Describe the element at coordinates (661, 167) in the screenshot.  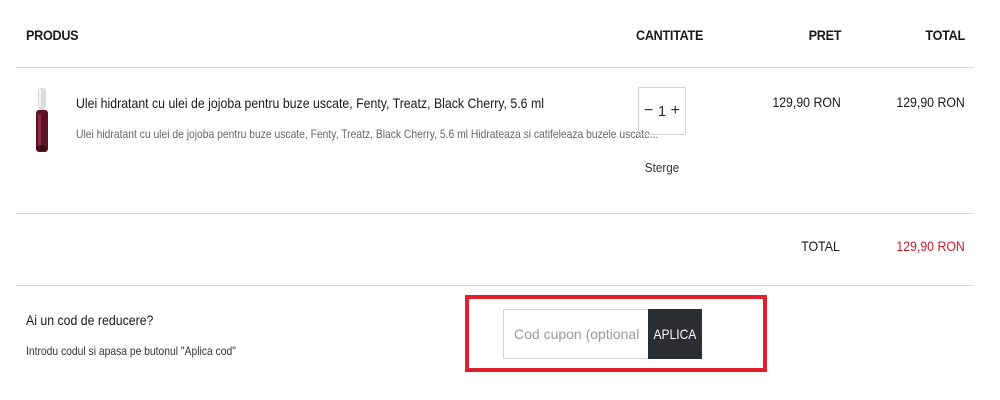
I see `remove-item-link: Sterge` at that location.